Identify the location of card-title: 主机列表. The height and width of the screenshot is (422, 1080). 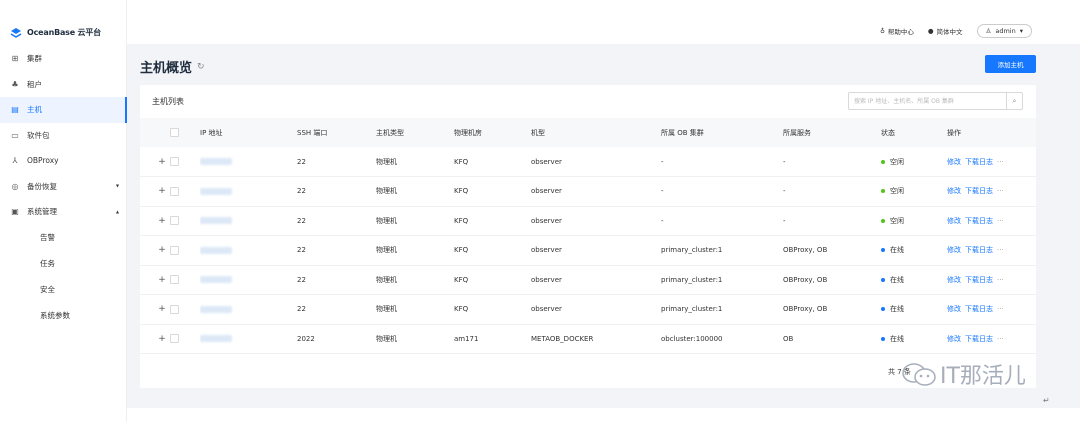
(168, 101).